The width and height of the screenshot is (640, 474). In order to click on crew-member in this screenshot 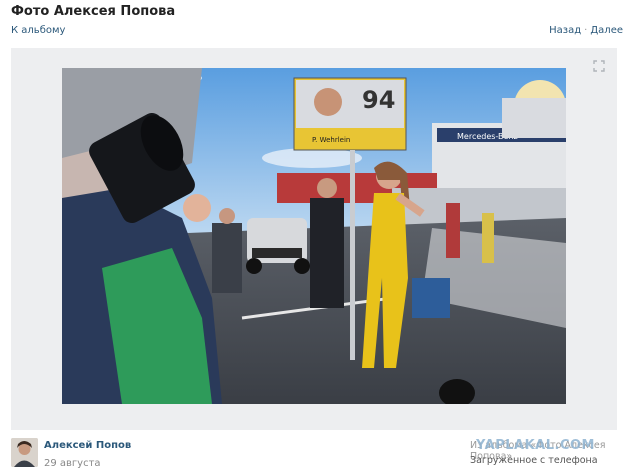, I will do `click(327, 253)`.